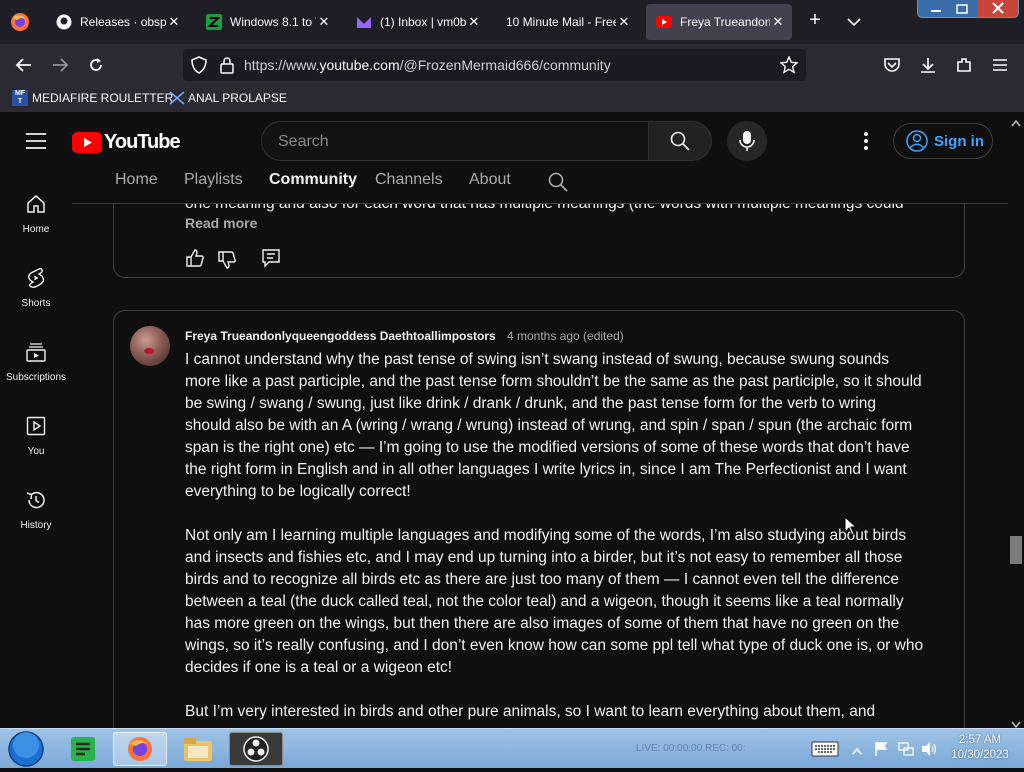 The image size is (1024, 772). I want to click on mini-guide: Home Shorts Subscriptions You History, so click(36, 449).